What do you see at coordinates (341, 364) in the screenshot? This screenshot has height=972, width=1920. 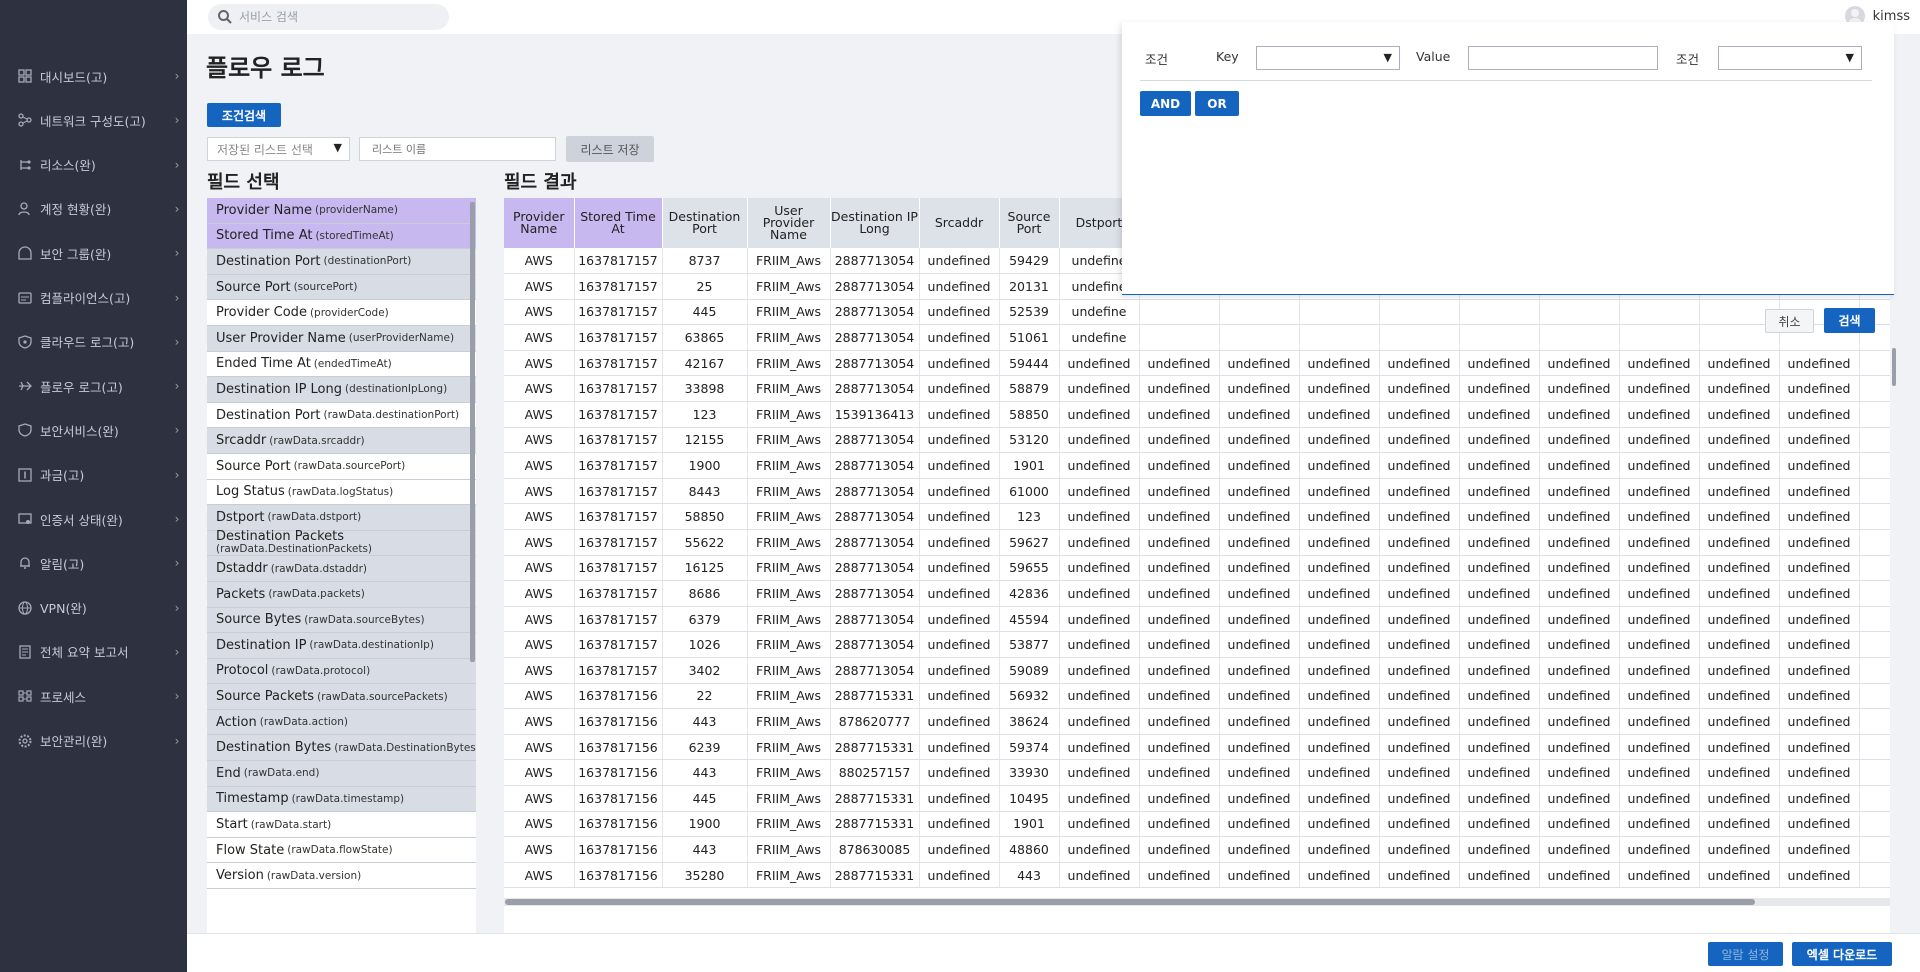 I see `field-item: Ended Time At (endedTimeAt)` at bounding box center [341, 364].